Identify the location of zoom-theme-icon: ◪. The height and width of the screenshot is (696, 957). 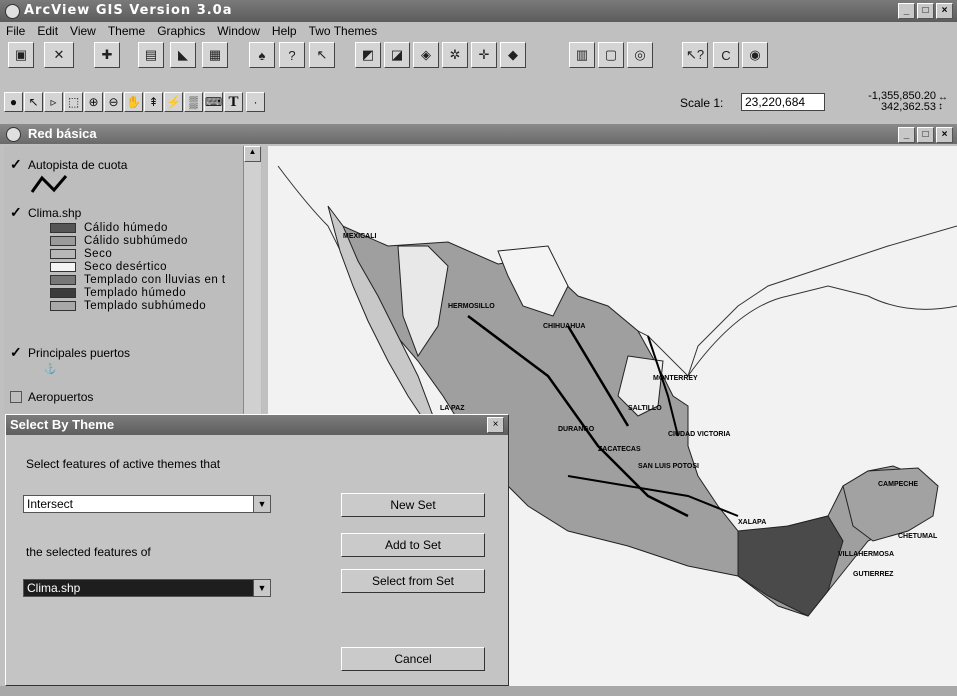
(397, 55).